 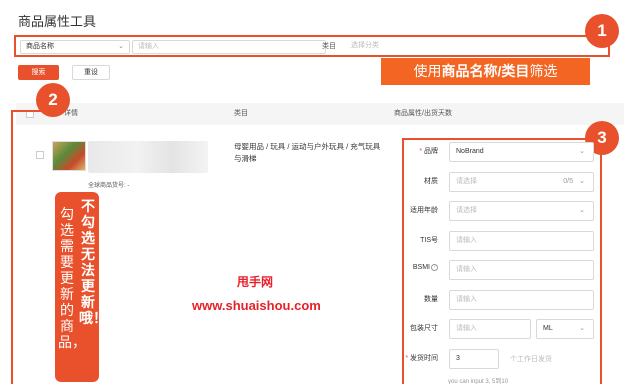 I want to click on attr-row-brand: * 品牌 NoBrand ⌄, so click(x=502, y=152).